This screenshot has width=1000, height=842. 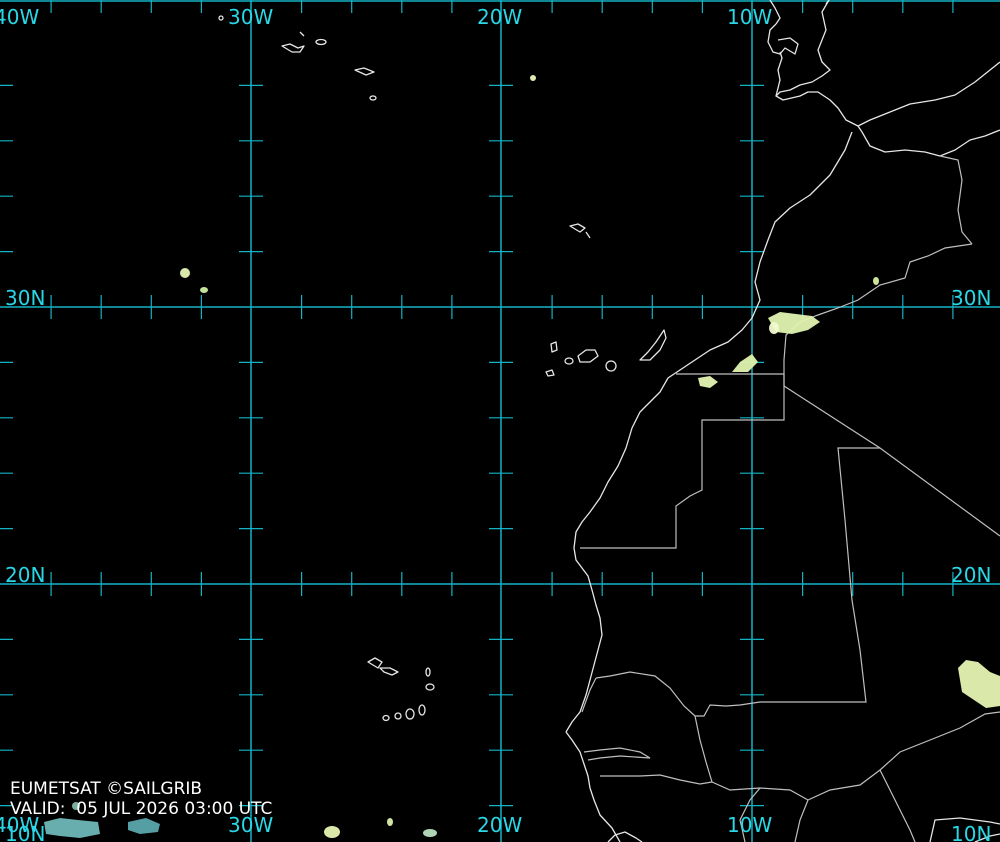 What do you see at coordinates (971, 575) in the screenshot?
I see `latitude-label-20n-right: 20N` at bounding box center [971, 575].